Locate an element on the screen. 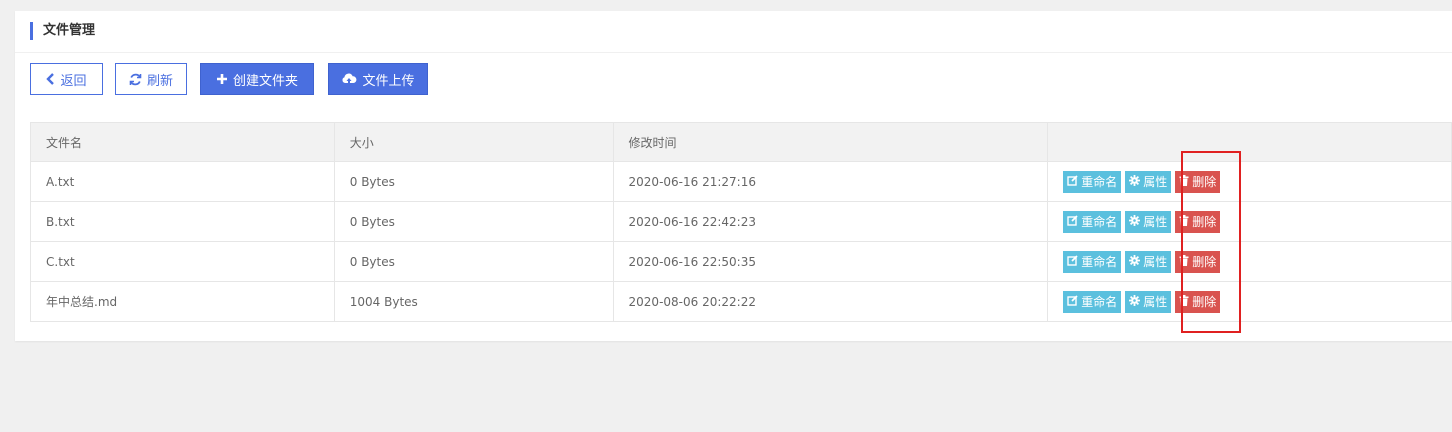 This screenshot has height=432, width=1452. table-header-row: 文件名 大小 修改时间 is located at coordinates (741, 142).